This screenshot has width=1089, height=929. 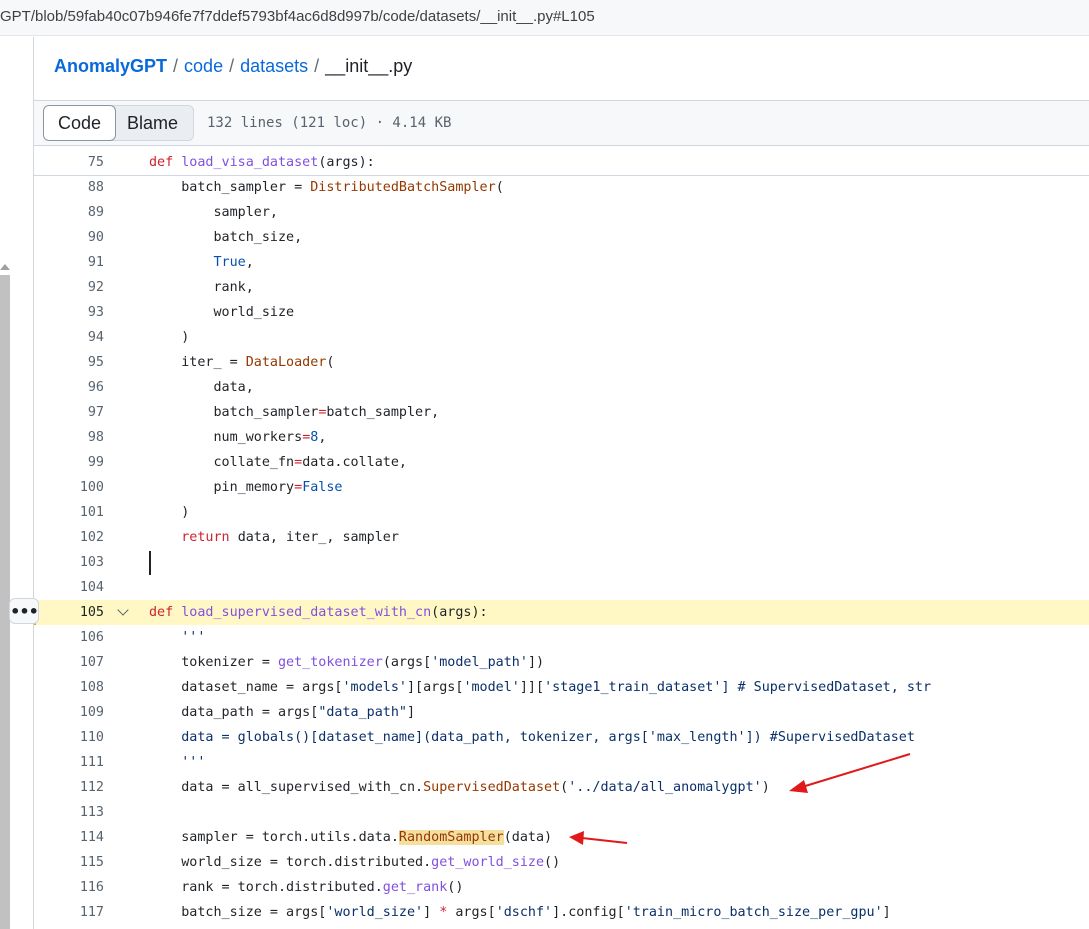 What do you see at coordinates (740, 799) in the screenshot?
I see `annotation-arrows` at bounding box center [740, 799].